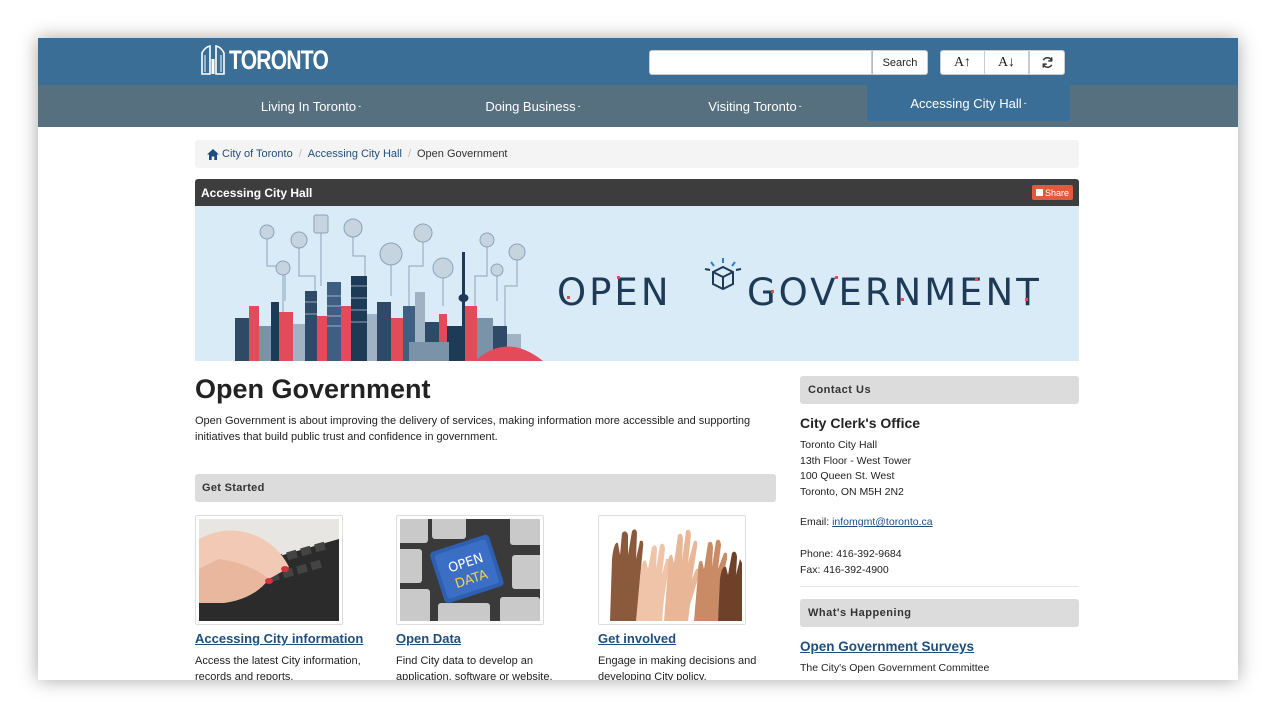 The height and width of the screenshot is (718, 1276). Describe the element at coordinates (856, 460) in the screenshot. I see `address-line: 13th Floor - West Tower` at that location.